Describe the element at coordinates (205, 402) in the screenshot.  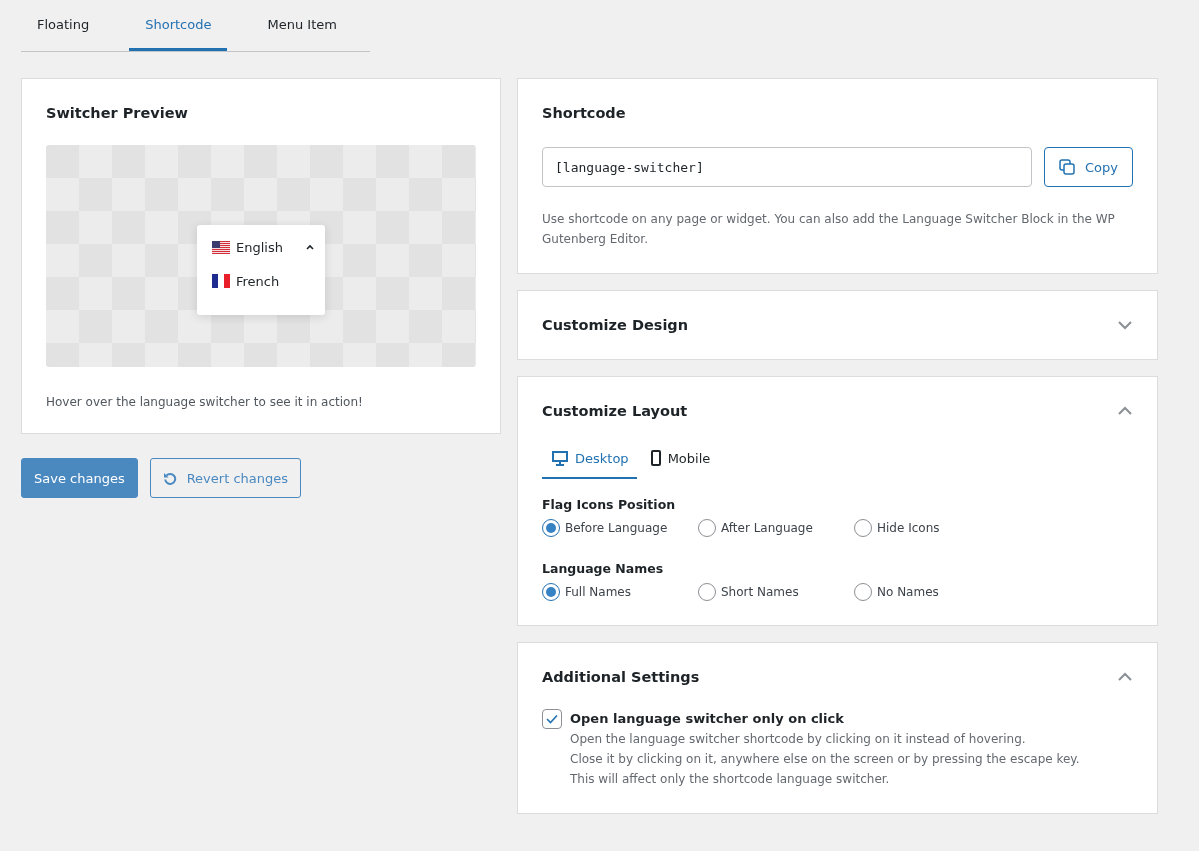
I see `hint-text: Hover over the language switcher to see it in action!` at that location.